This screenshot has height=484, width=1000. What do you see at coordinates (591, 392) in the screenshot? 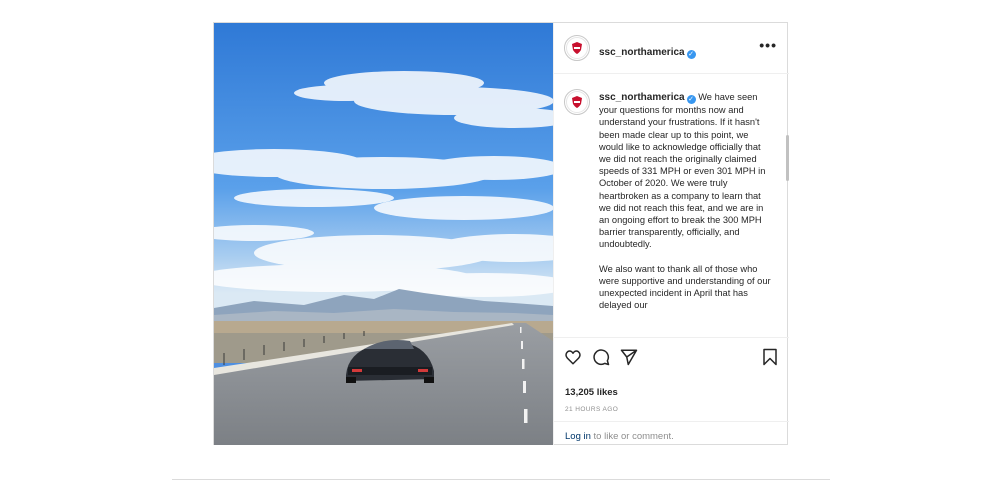
I see `like-count: 13,205 likes` at bounding box center [591, 392].